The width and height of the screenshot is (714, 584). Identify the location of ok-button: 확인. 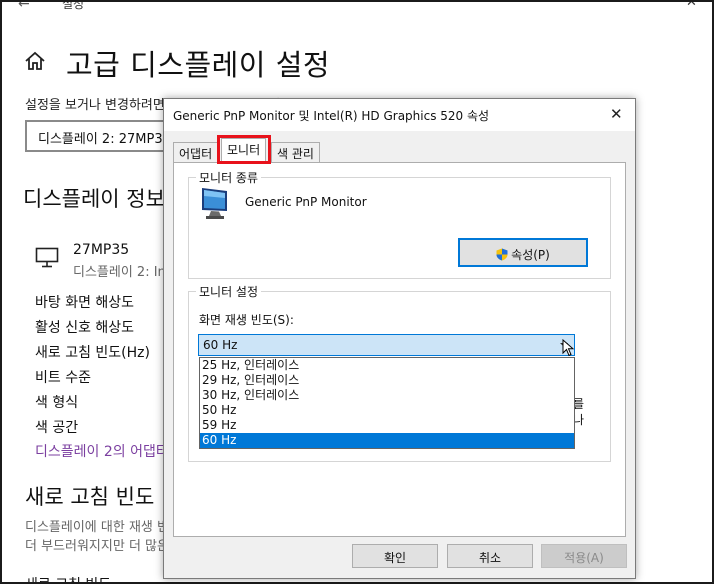
(395, 556).